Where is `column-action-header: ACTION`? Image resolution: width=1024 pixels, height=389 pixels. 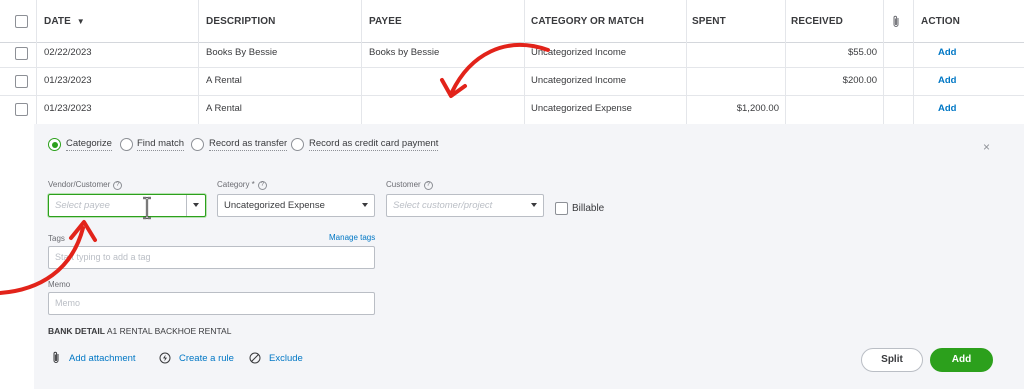 column-action-header: ACTION is located at coordinates (940, 21).